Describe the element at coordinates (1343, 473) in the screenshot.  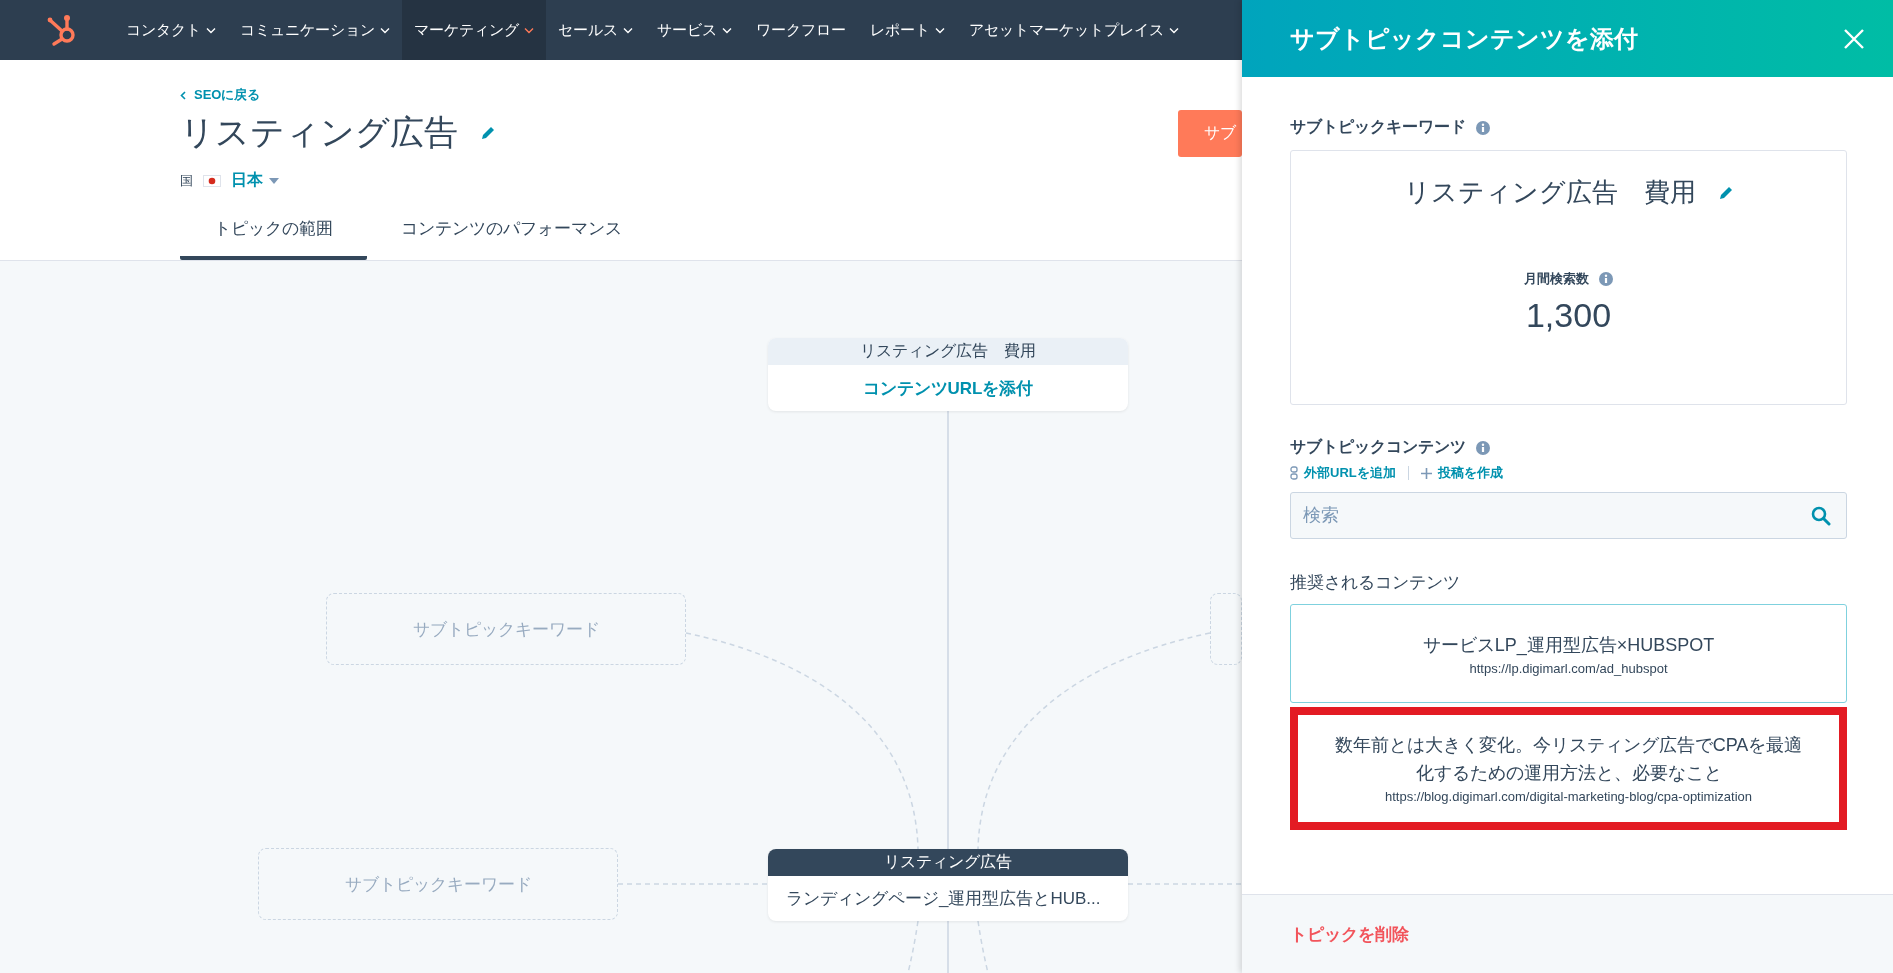
I see `add-url-link: 外部URLを追加` at that location.